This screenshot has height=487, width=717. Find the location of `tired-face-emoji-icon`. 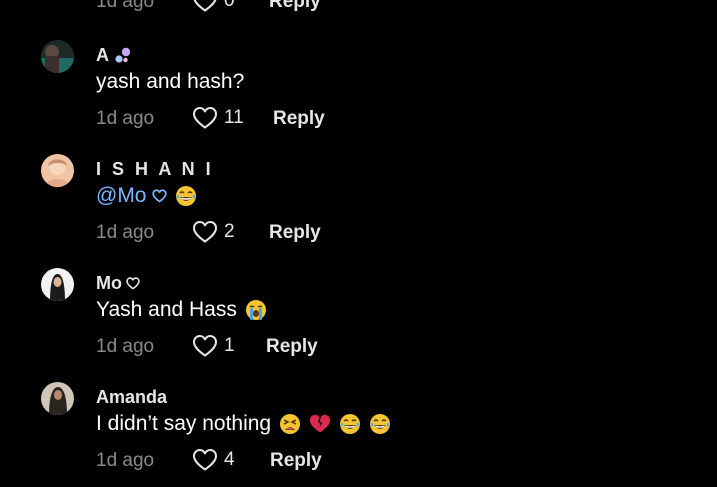

tired-face-emoji-icon is located at coordinates (290, 424).